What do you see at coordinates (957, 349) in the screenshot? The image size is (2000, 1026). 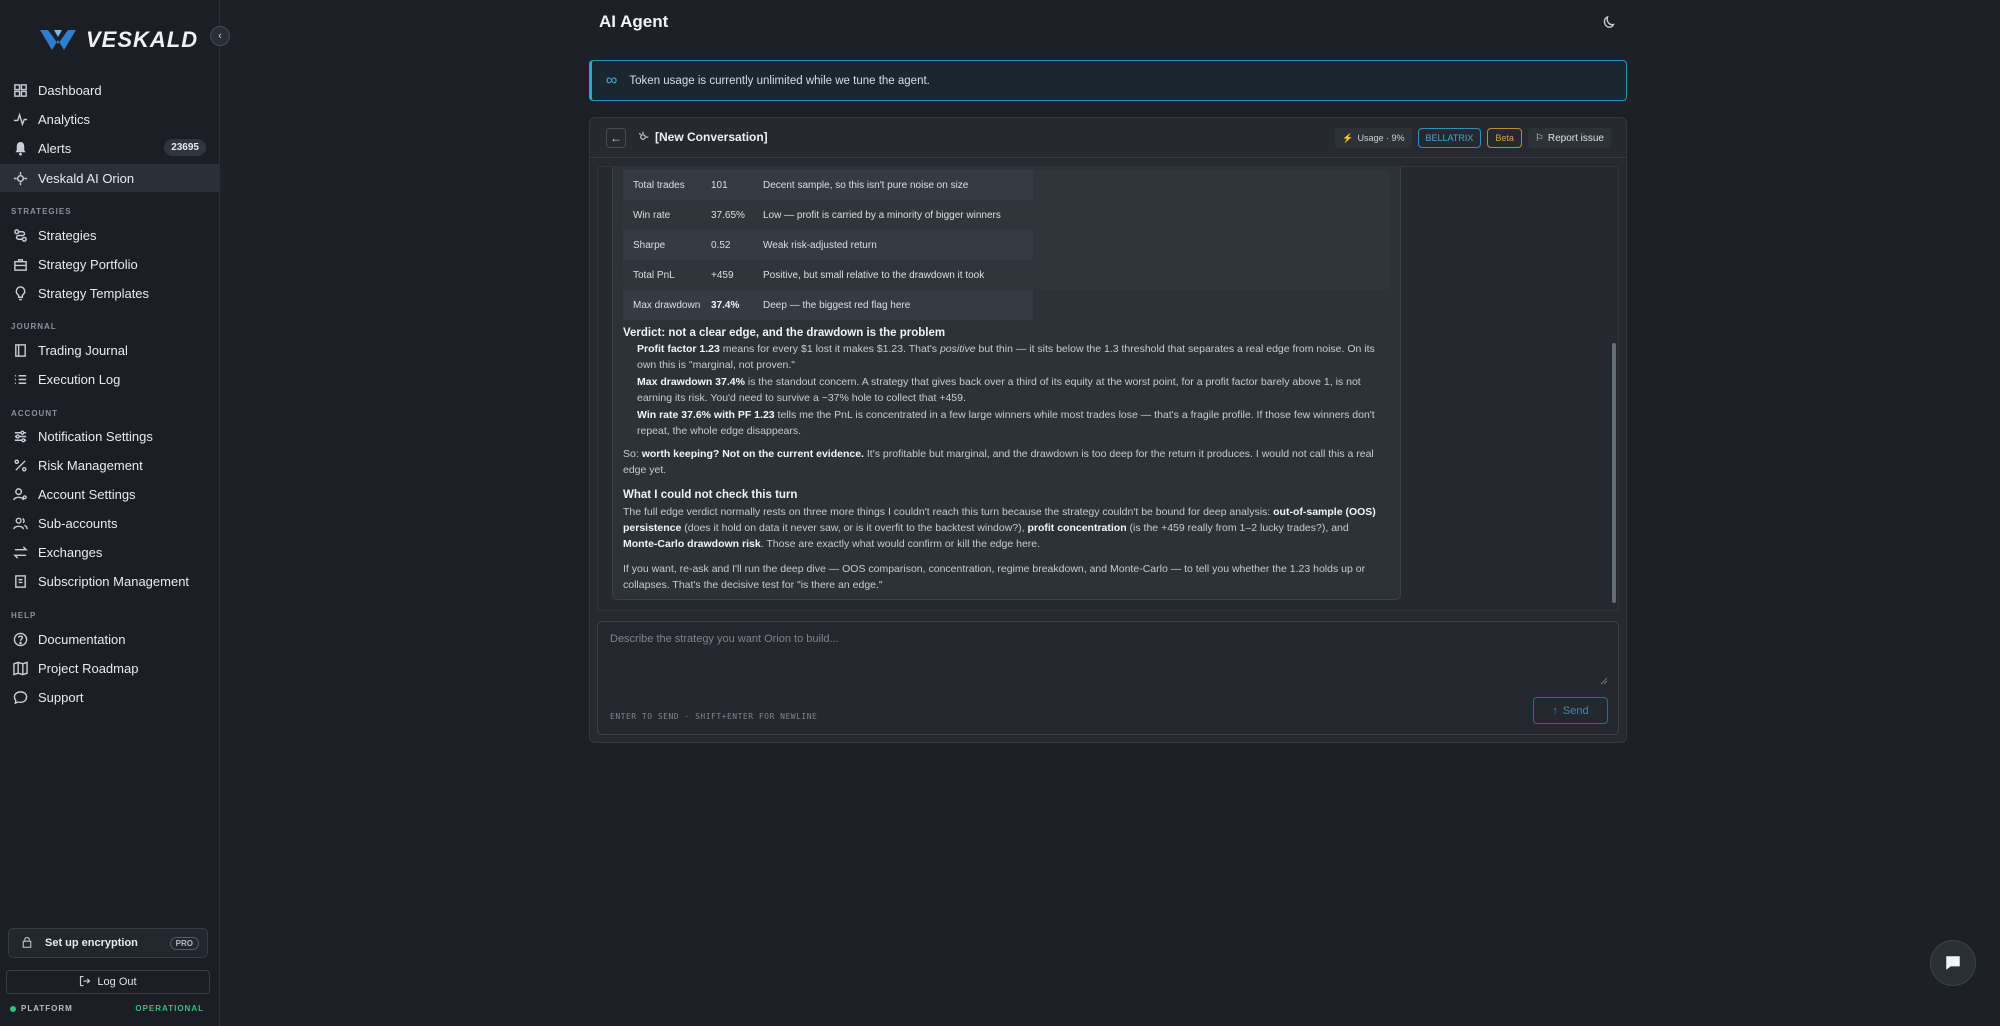 I see `pf-em: positive` at bounding box center [957, 349].